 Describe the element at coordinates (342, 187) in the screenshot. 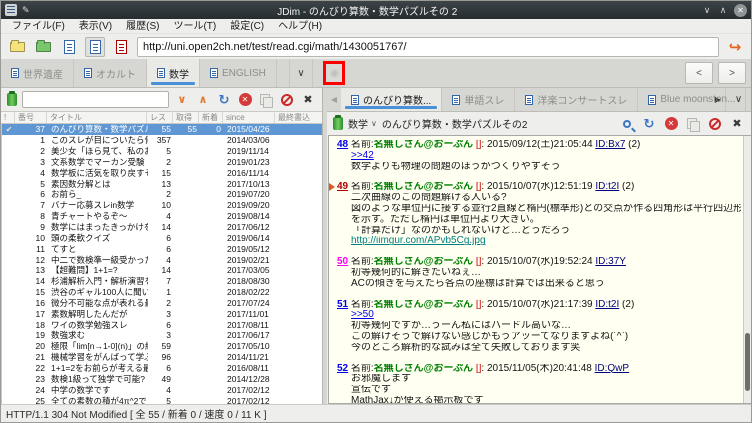

I see `post-number-link: 49` at that location.